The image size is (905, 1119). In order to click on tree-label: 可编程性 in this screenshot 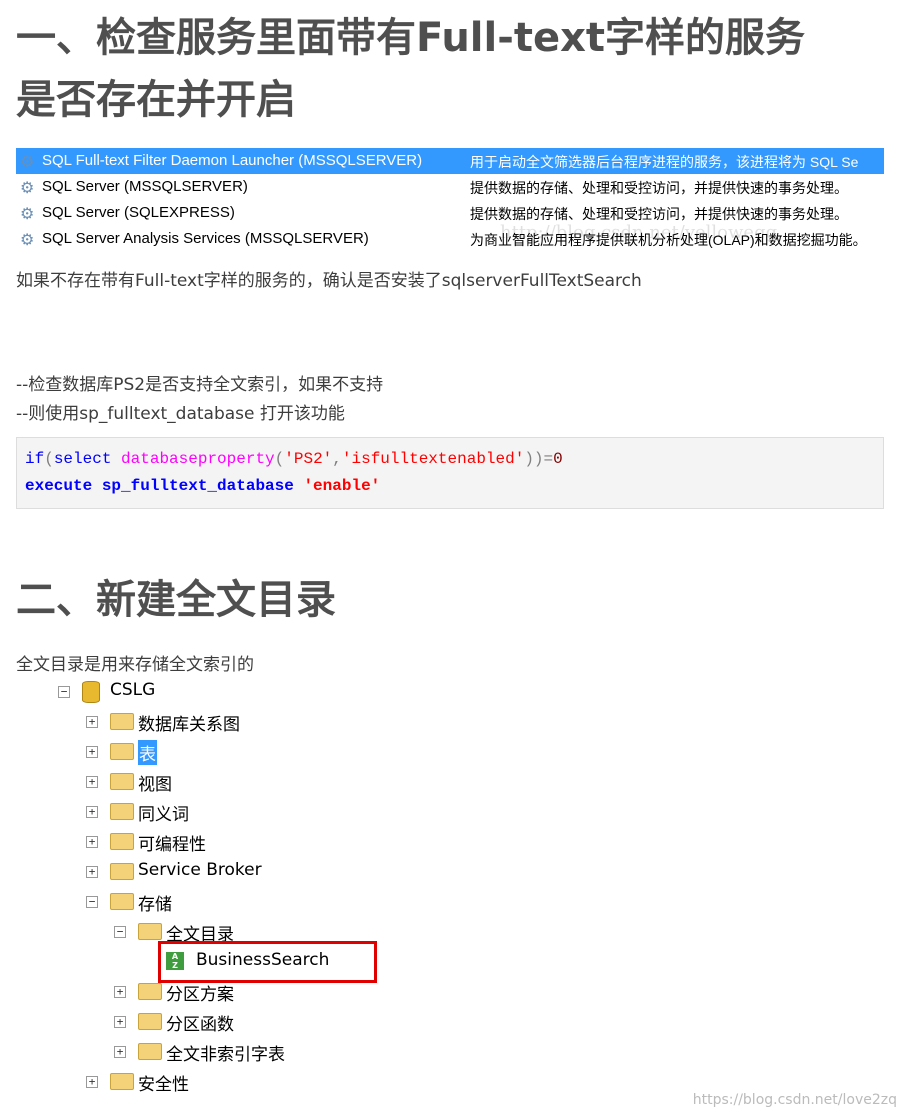, I will do `click(172, 845)`.